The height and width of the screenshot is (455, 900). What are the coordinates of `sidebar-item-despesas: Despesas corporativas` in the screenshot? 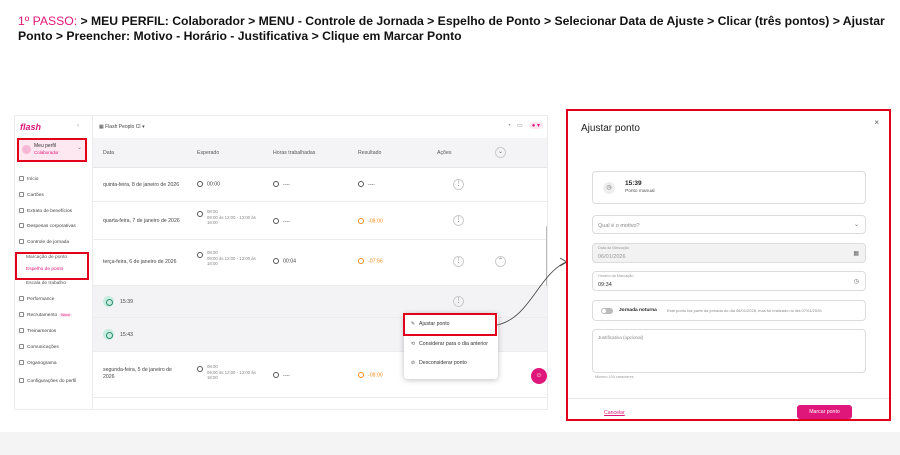 It's located at (47, 226).